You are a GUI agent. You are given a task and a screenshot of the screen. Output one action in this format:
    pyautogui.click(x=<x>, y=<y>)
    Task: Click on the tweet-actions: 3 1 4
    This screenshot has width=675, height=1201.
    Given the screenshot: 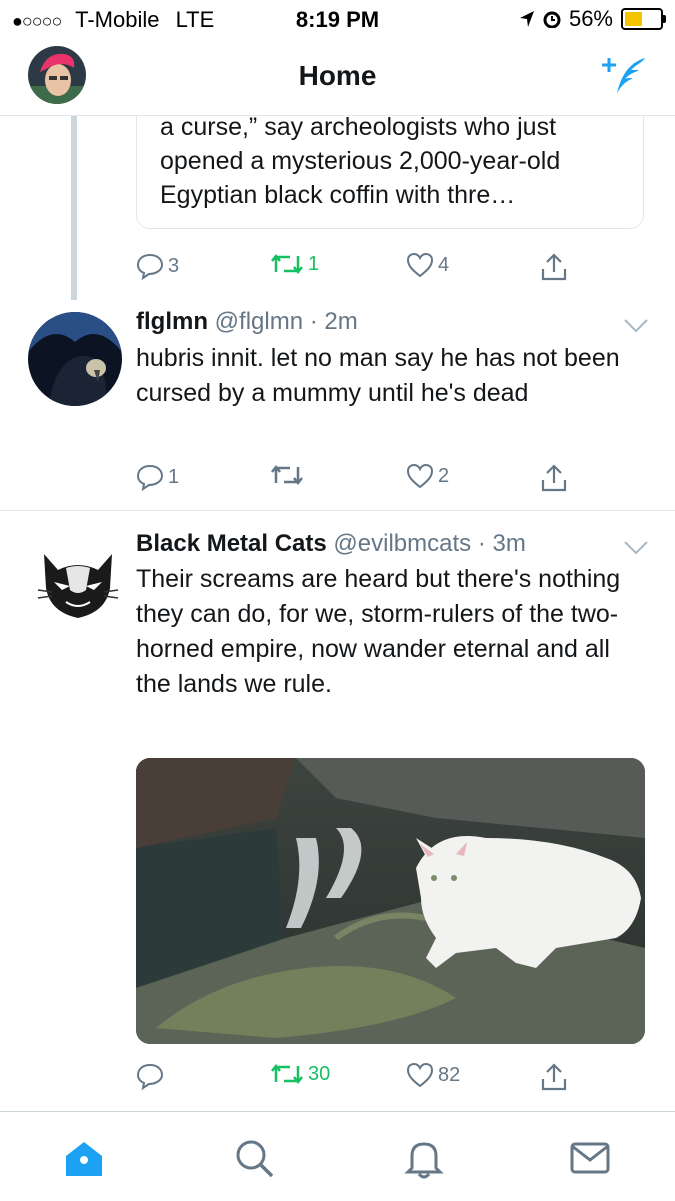 What is the action you would take?
    pyautogui.click(x=376, y=272)
    